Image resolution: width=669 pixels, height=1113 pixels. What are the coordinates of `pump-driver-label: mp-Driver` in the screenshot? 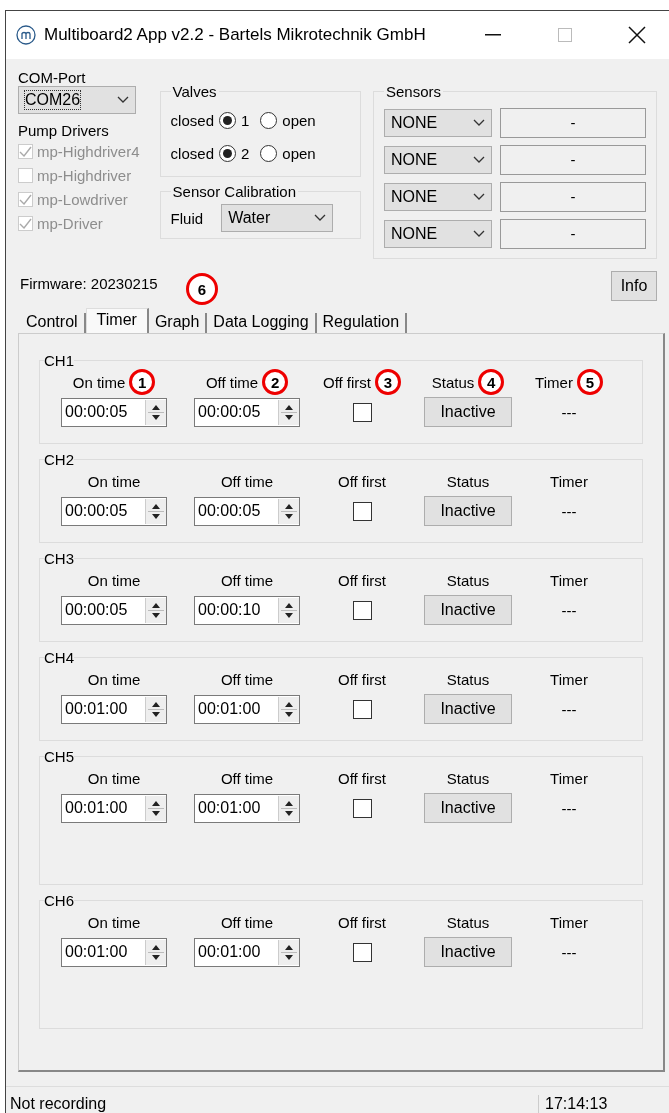 It's located at (70, 223).